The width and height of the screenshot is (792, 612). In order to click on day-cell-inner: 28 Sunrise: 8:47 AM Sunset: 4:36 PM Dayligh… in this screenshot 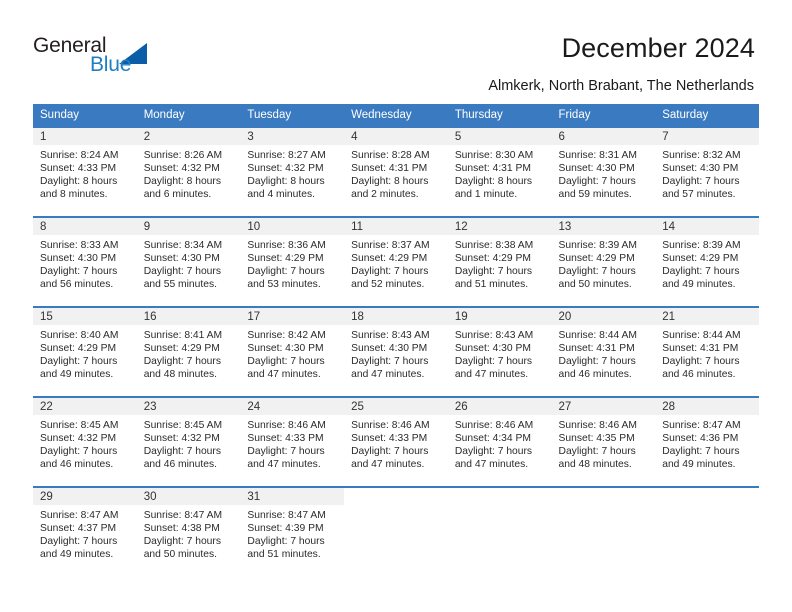, I will do `click(707, 441)`.